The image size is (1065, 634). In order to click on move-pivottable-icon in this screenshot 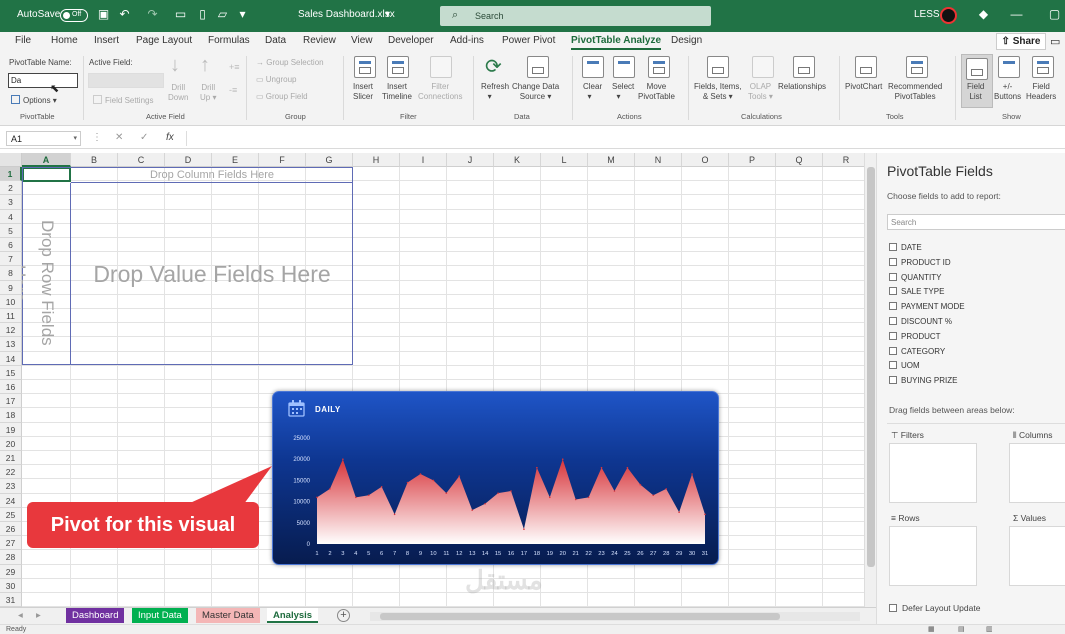, I will do `click(659, 67)`.